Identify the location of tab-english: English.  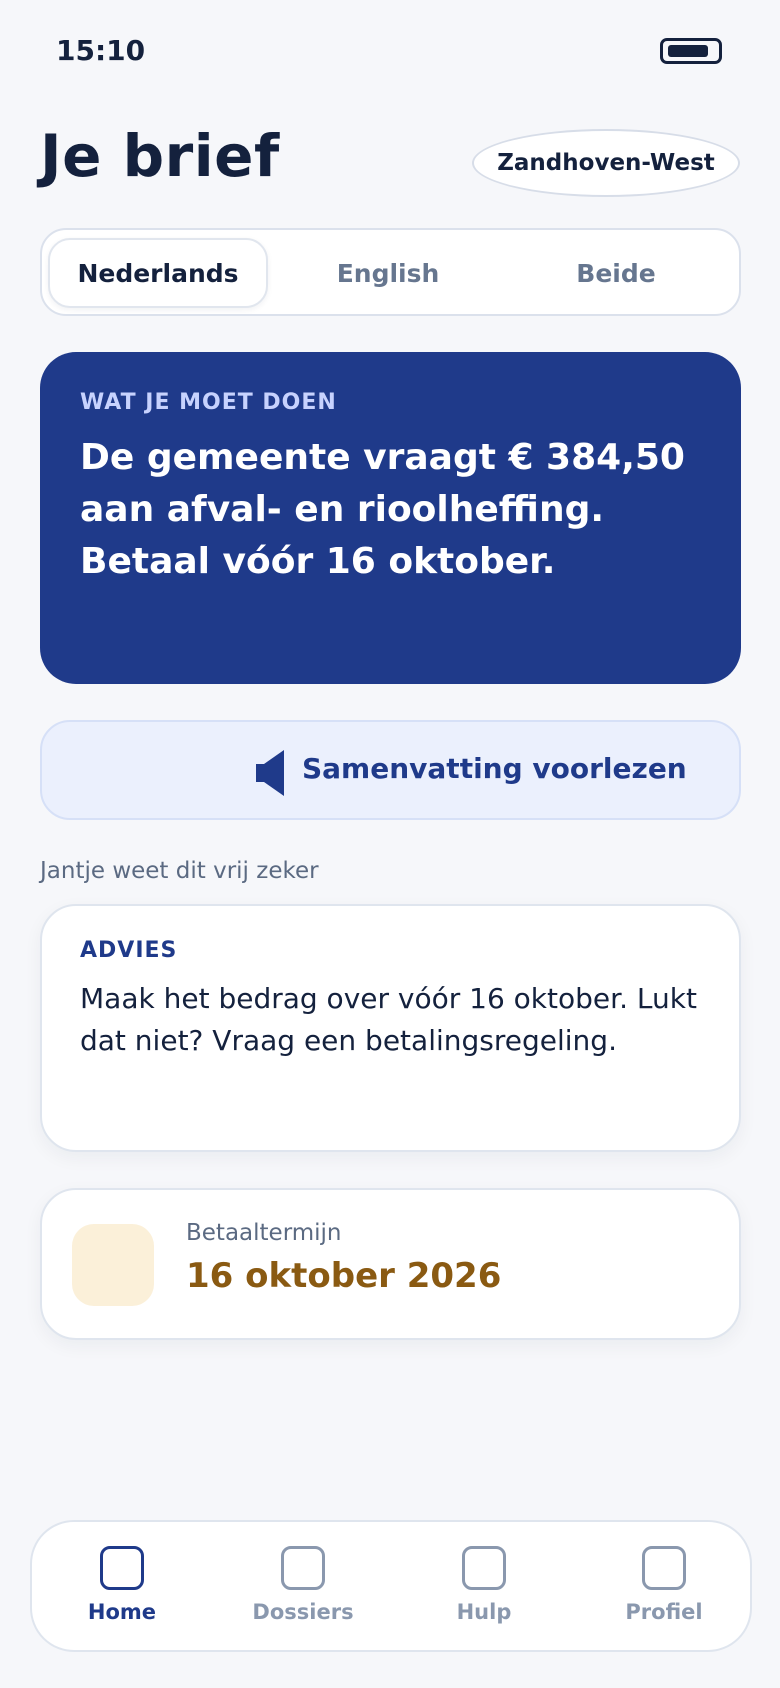
(388, 273).